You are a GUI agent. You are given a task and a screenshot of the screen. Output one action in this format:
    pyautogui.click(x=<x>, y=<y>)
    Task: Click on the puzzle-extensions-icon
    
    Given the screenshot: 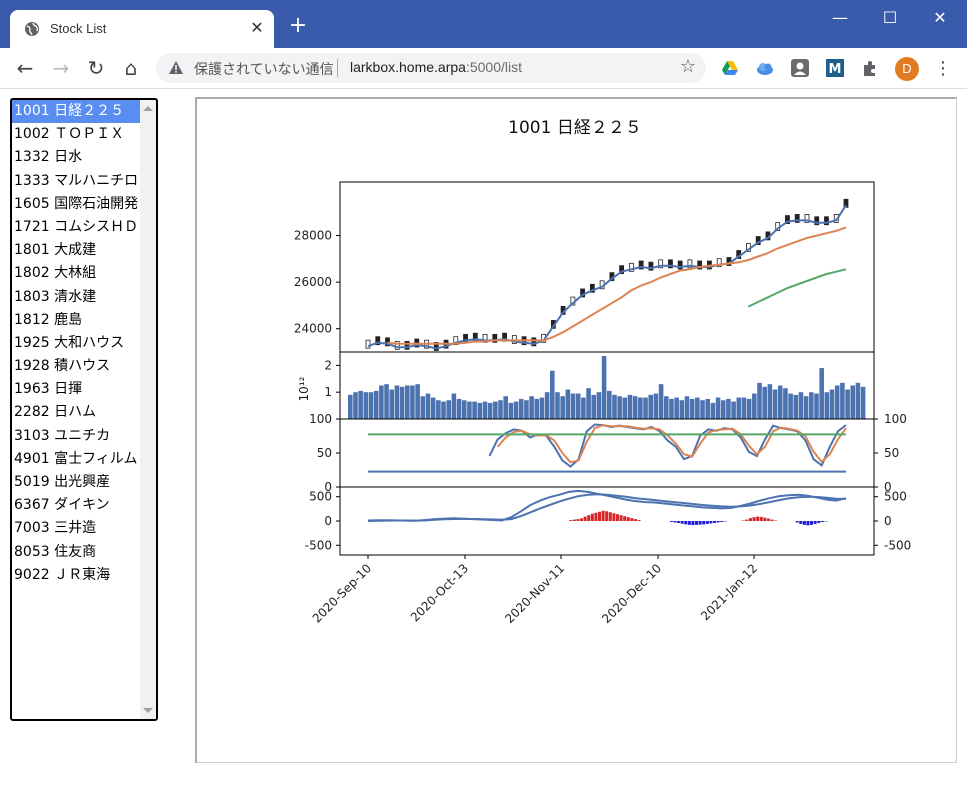 What is the action you would take?
    pyautogui.click(x=870, y=68)
    